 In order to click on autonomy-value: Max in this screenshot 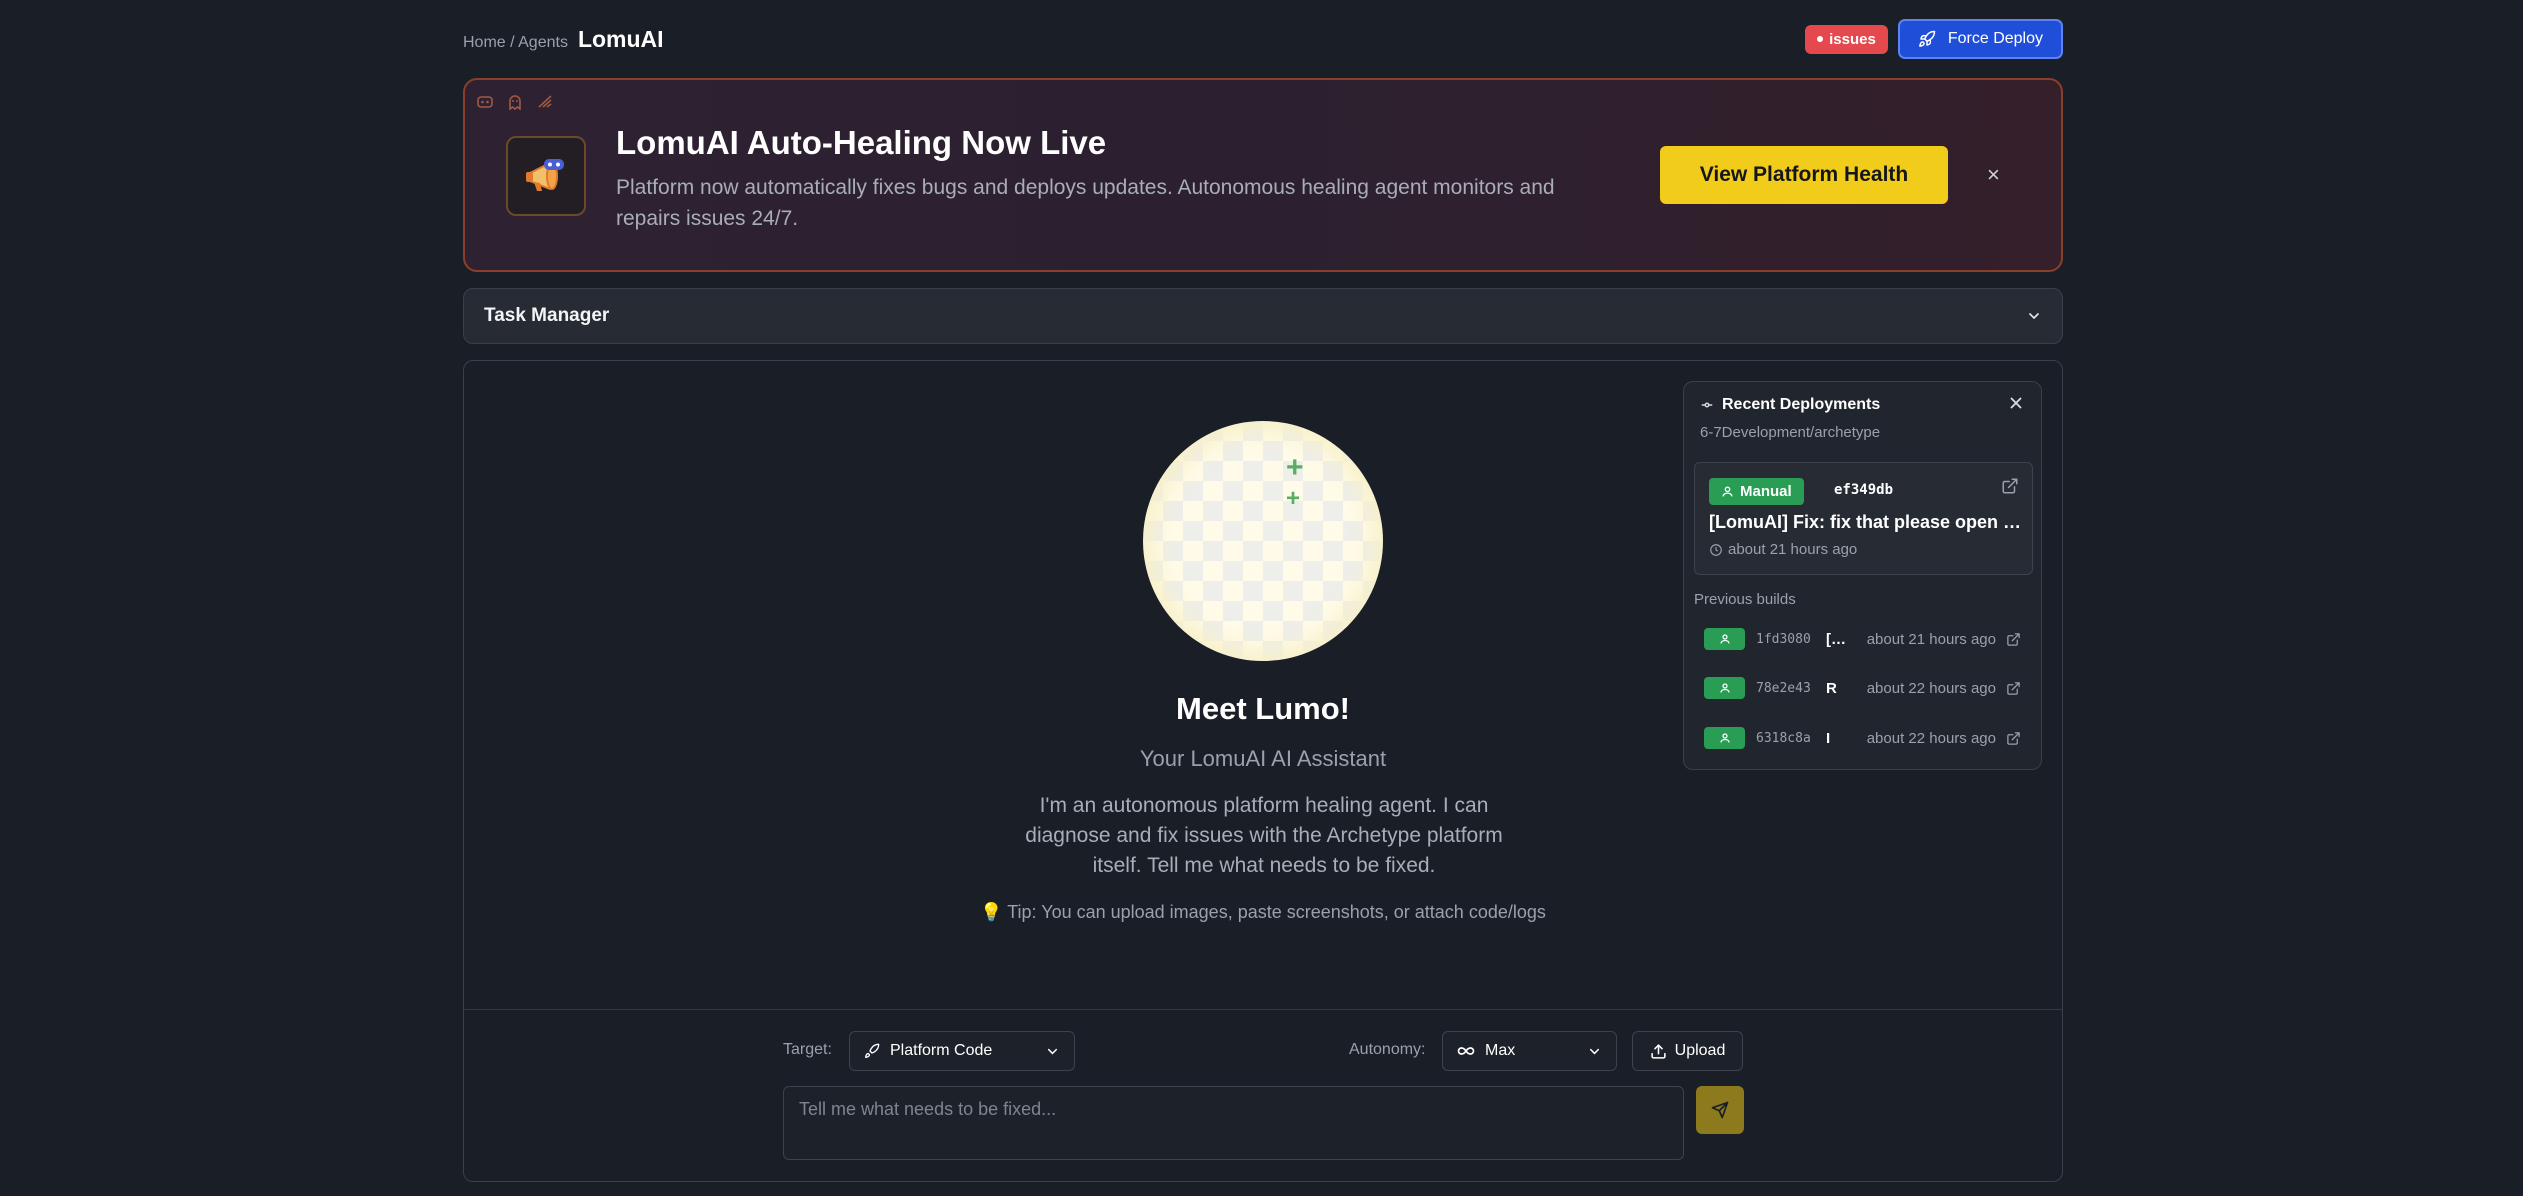, I will do `click(1500, 1050)`.